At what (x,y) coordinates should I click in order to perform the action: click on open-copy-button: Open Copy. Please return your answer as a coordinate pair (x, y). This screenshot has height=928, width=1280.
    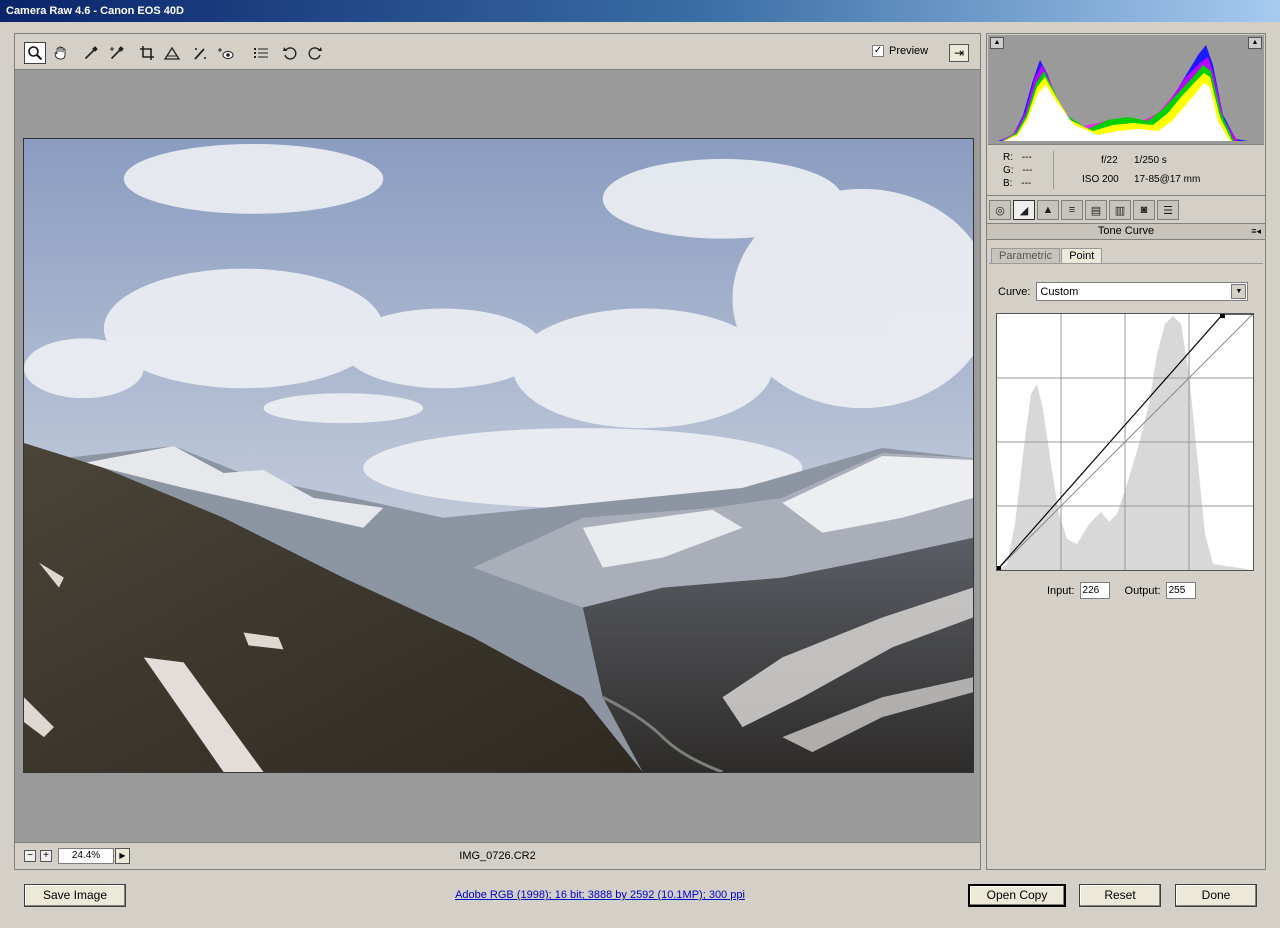
    Looking at the image, I should click on (1017, 895).